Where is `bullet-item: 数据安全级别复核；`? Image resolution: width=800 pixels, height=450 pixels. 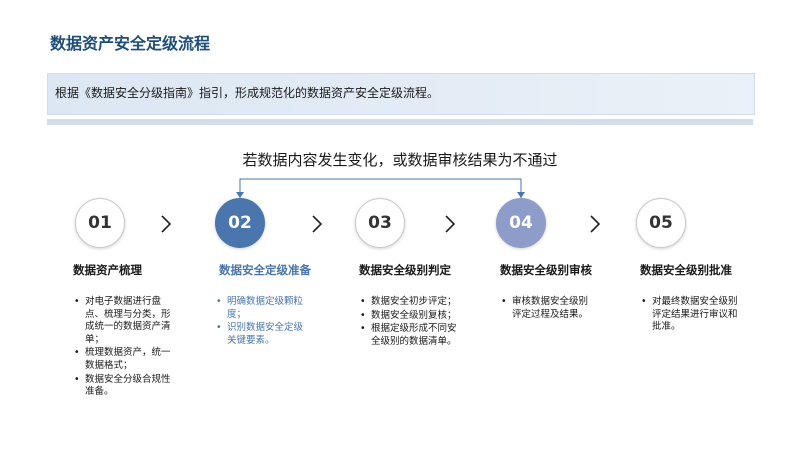 bullet-item: 数据安全级别复核； is located at coordinates (411, 316).